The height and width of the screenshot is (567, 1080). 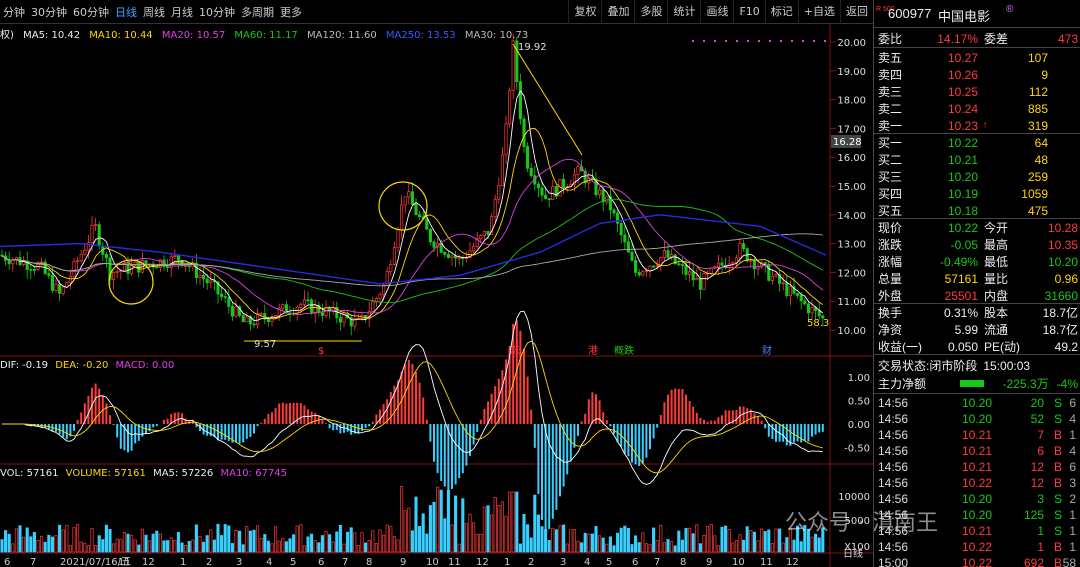 What do you see at coordinates (978, 159) in the screenshot?
I see `bid-row: 买二 10.21 48` at bounding box center [978, 159].